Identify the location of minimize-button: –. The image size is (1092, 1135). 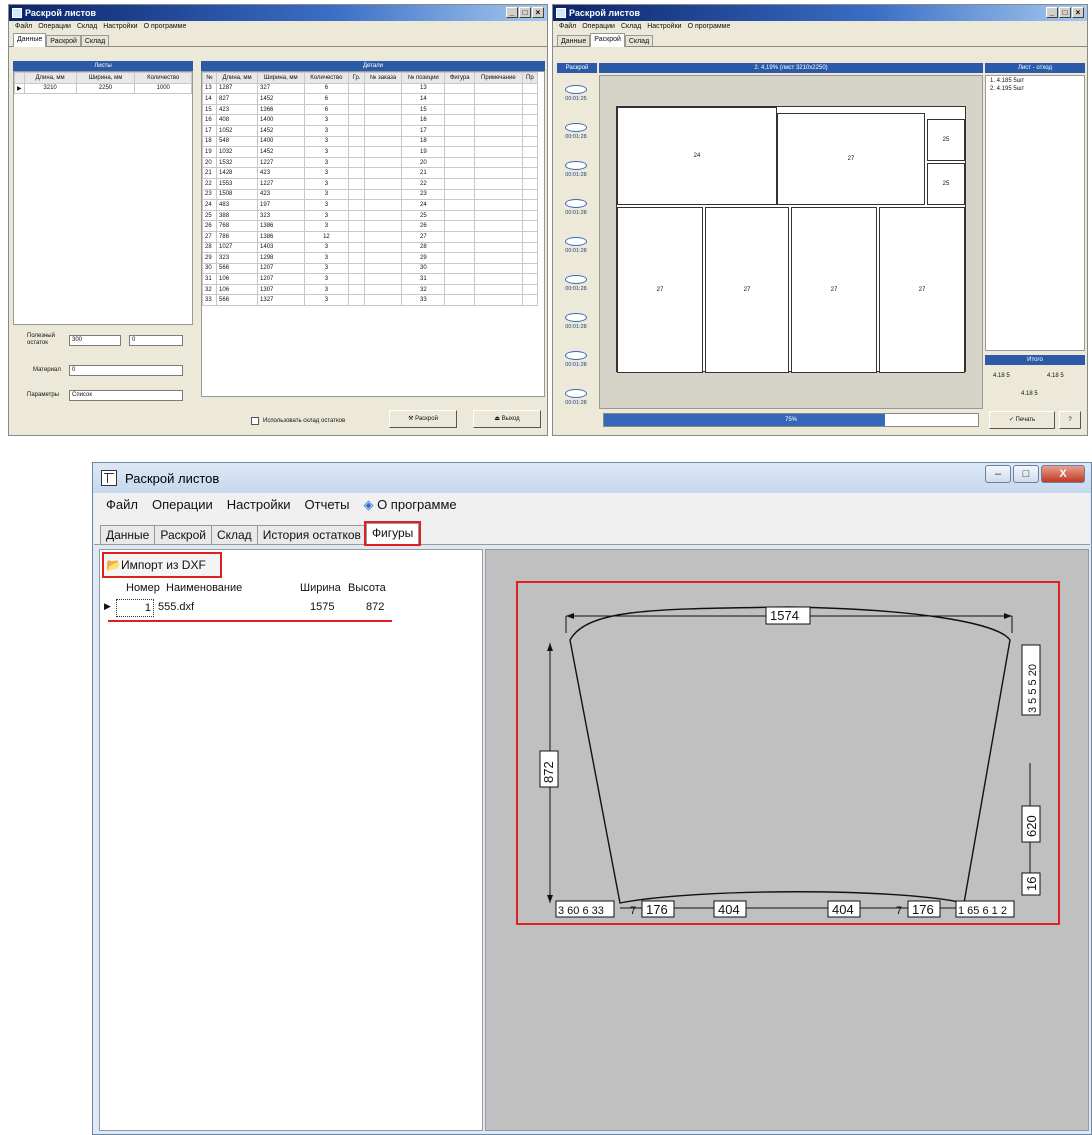
(998, 474).